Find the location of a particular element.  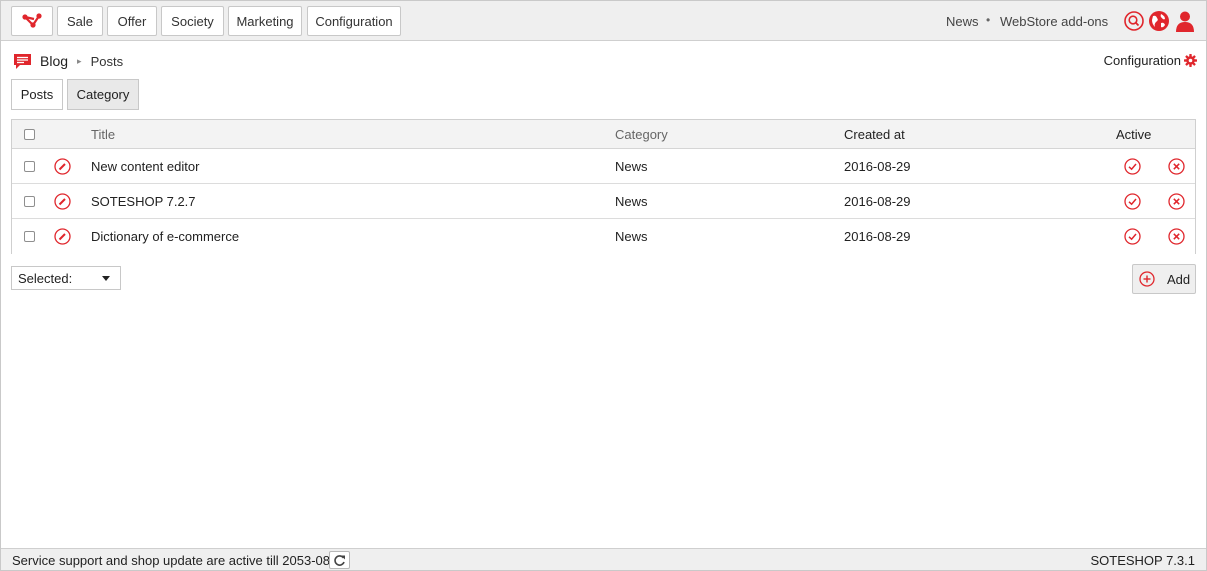

news-link: News is located at coordinates (962, 21).